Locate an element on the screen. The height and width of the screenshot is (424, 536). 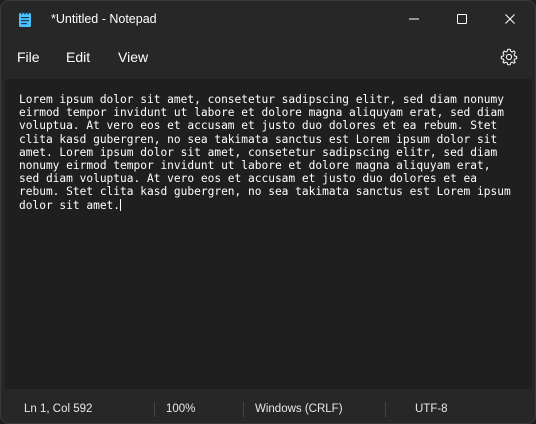
status-bar: Ln 1, Col 592 100% Windows (CRLF) UTF-8 is located at coordinates (268, 408).